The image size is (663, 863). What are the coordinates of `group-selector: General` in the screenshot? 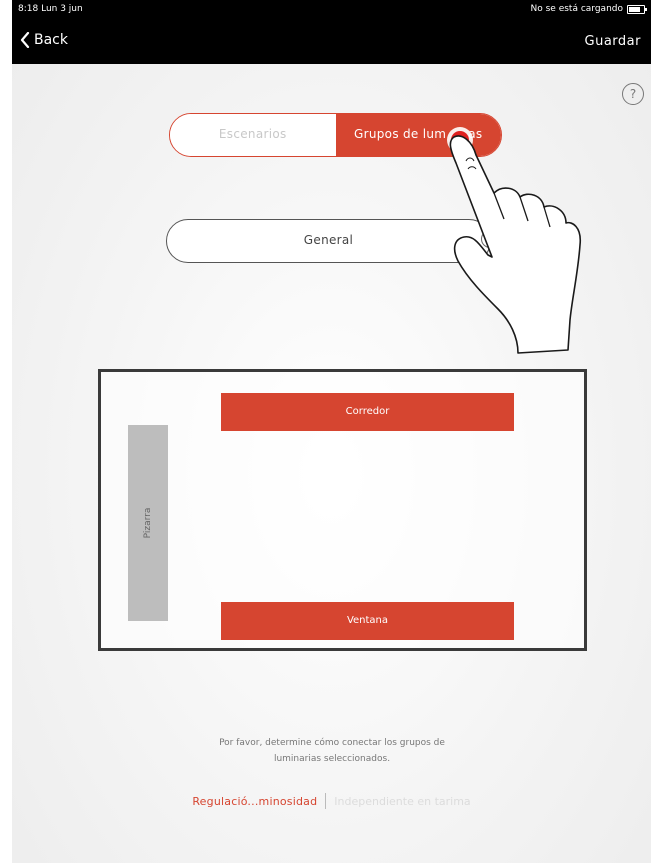 It's located at (332, 241).